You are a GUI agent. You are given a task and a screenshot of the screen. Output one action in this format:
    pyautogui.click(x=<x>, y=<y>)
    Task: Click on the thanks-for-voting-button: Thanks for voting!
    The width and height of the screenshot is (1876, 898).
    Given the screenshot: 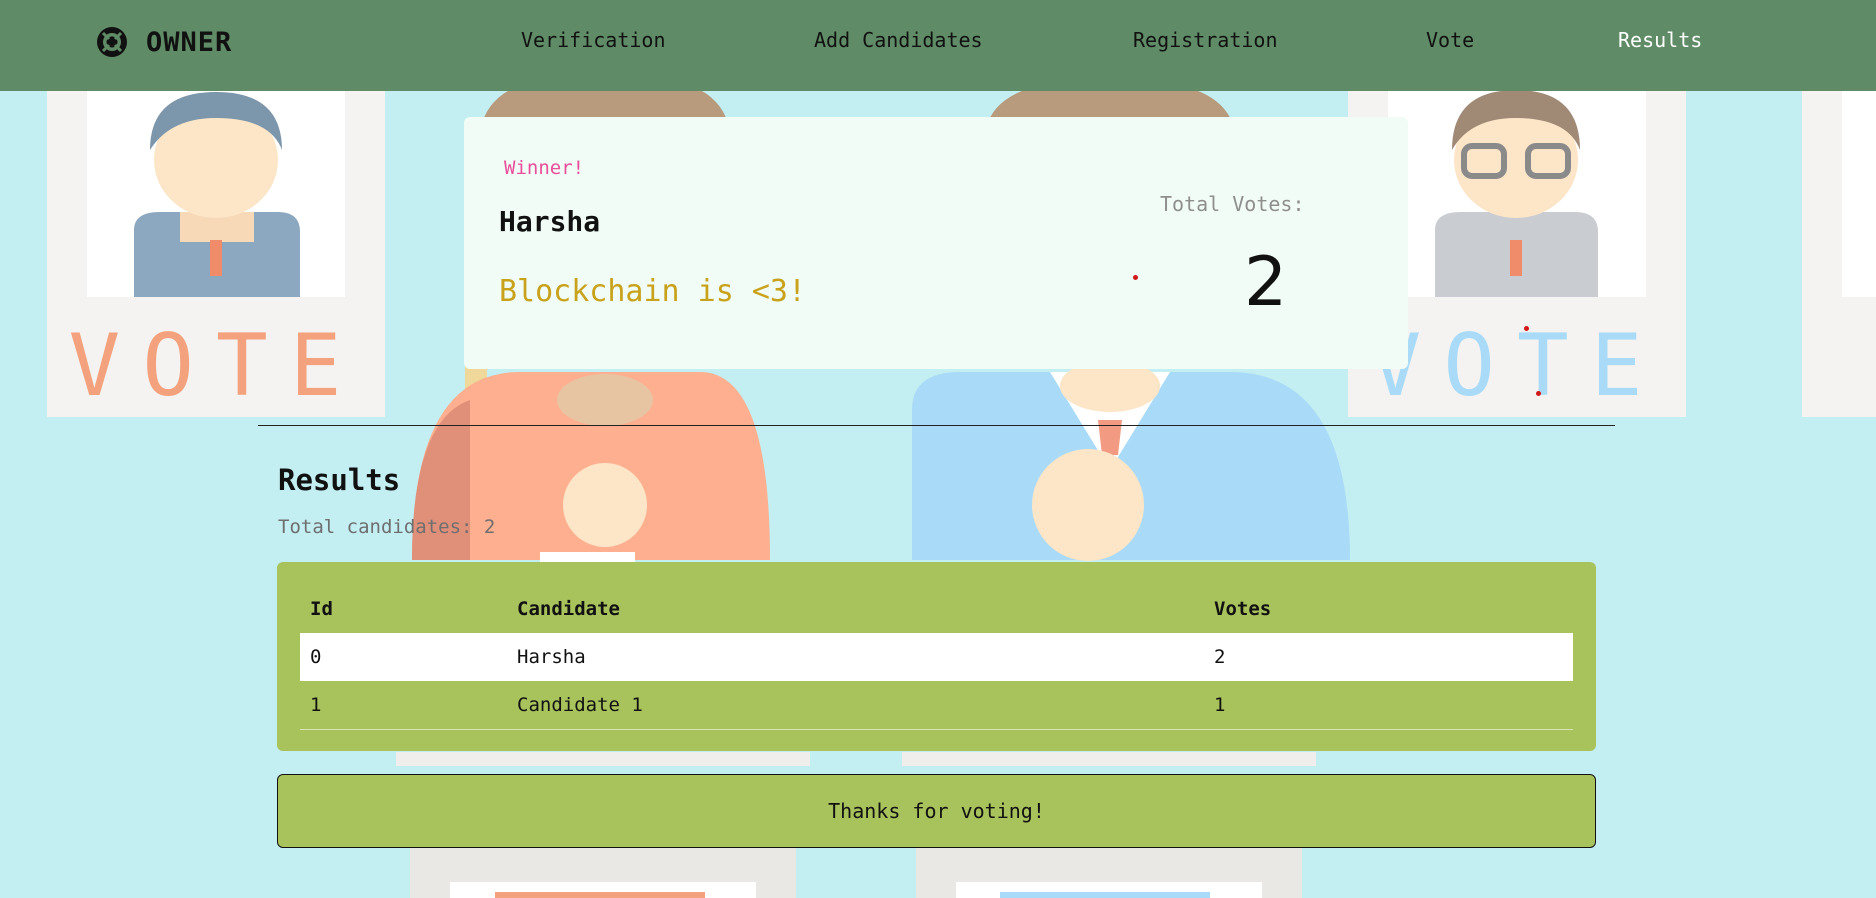 What is the action you would take?
    pyautogui.click(x=936, y=811)
    